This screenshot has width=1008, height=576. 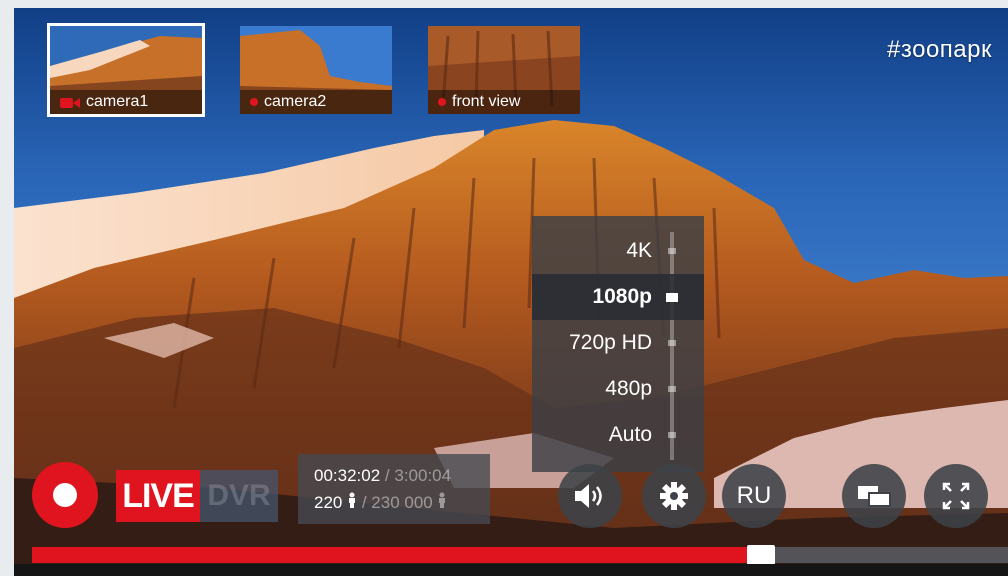 What do you see at coordinates (511, 570) in the screenshot?
I see `video-bottom-edge` at bounding box center [511, 570].